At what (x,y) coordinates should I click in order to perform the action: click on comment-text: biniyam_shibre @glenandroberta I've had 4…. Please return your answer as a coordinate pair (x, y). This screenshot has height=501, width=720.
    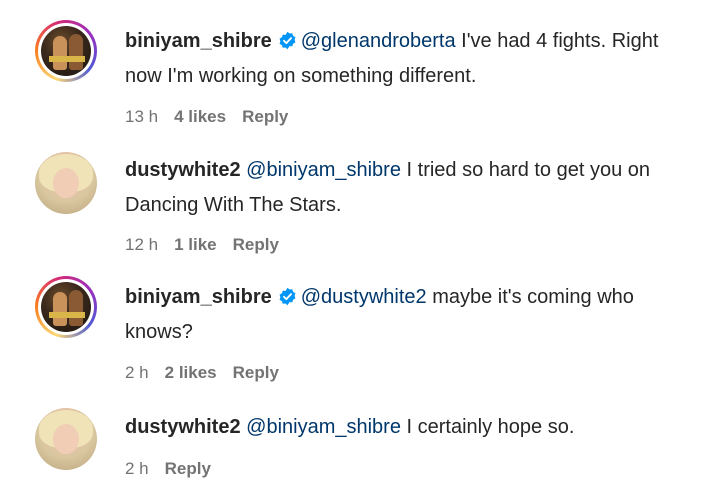
    Looking at the image, I should click on (412, 59).